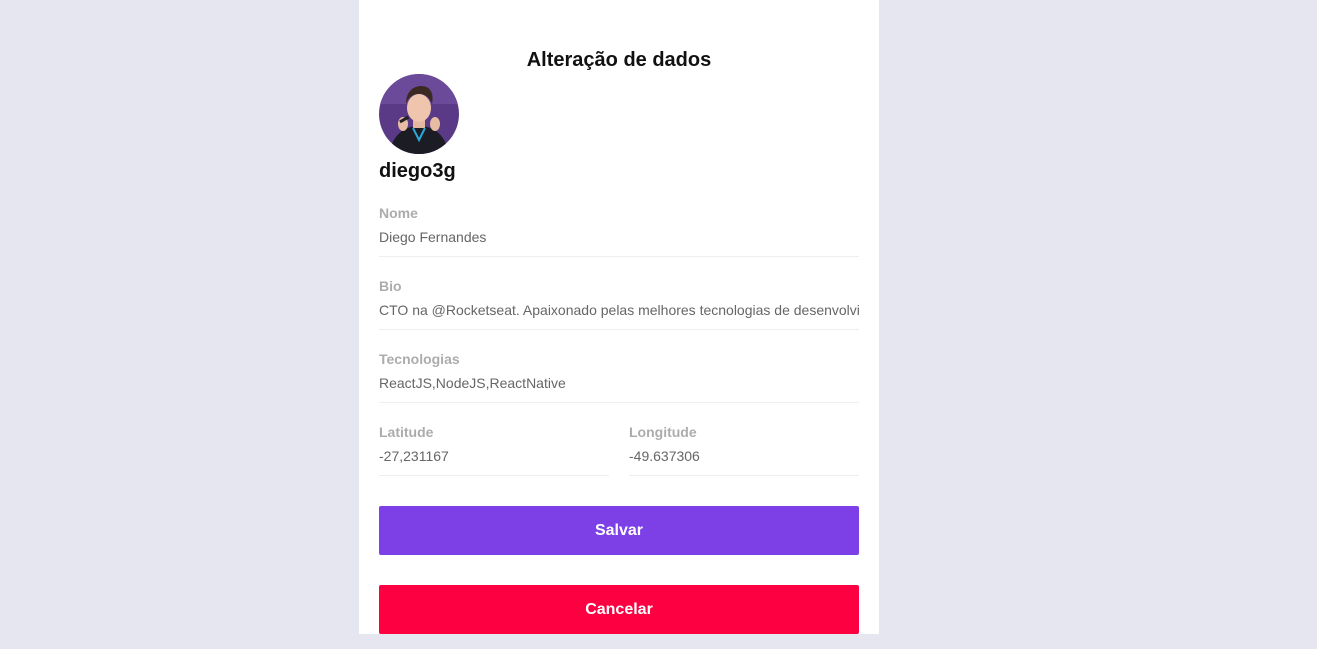 Image resolution: width=1317 pixels, height=649 pixels. What do you see at coordinates (417, 171) in the screenshot?
I see `username: diego3g` at bounding box center [417, 171].